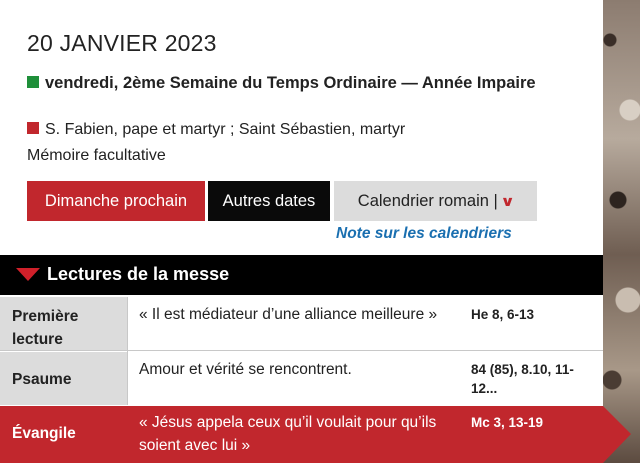  I want to click on saint-color-square-icon, so click(33, 128).